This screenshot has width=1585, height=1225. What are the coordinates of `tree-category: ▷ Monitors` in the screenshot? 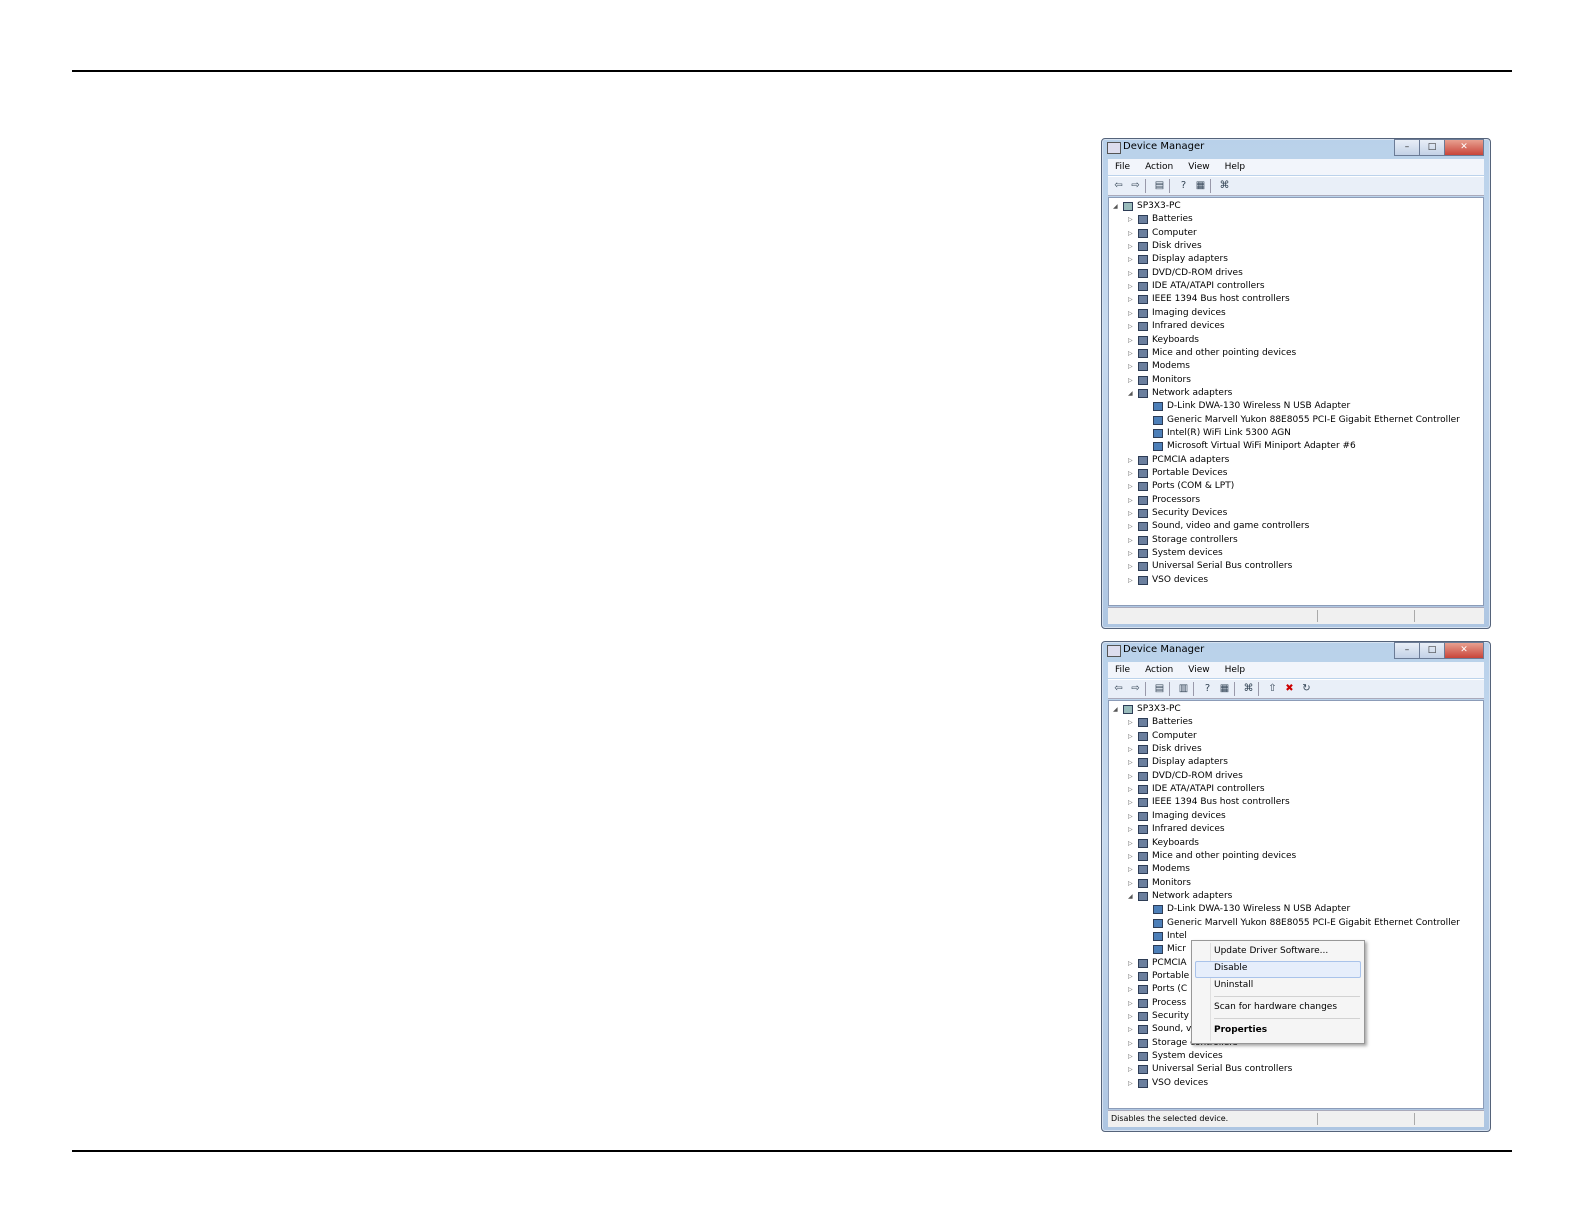 It's located at (1159, 380).